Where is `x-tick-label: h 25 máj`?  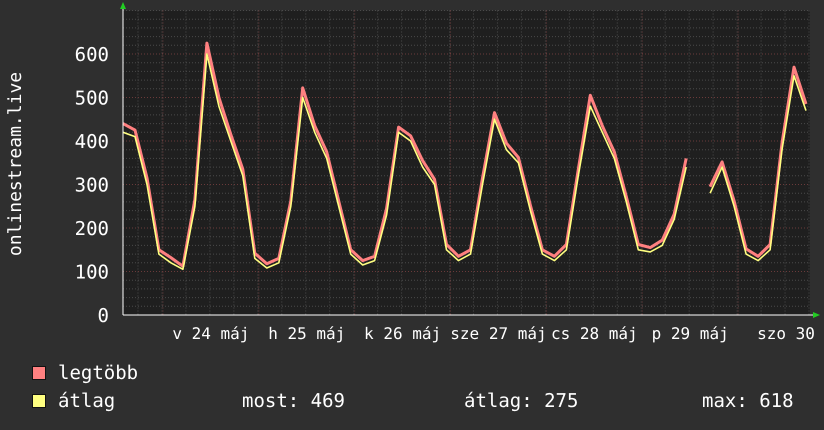 x-tick-label: h 25 máj is located at coordinates (307, 333).